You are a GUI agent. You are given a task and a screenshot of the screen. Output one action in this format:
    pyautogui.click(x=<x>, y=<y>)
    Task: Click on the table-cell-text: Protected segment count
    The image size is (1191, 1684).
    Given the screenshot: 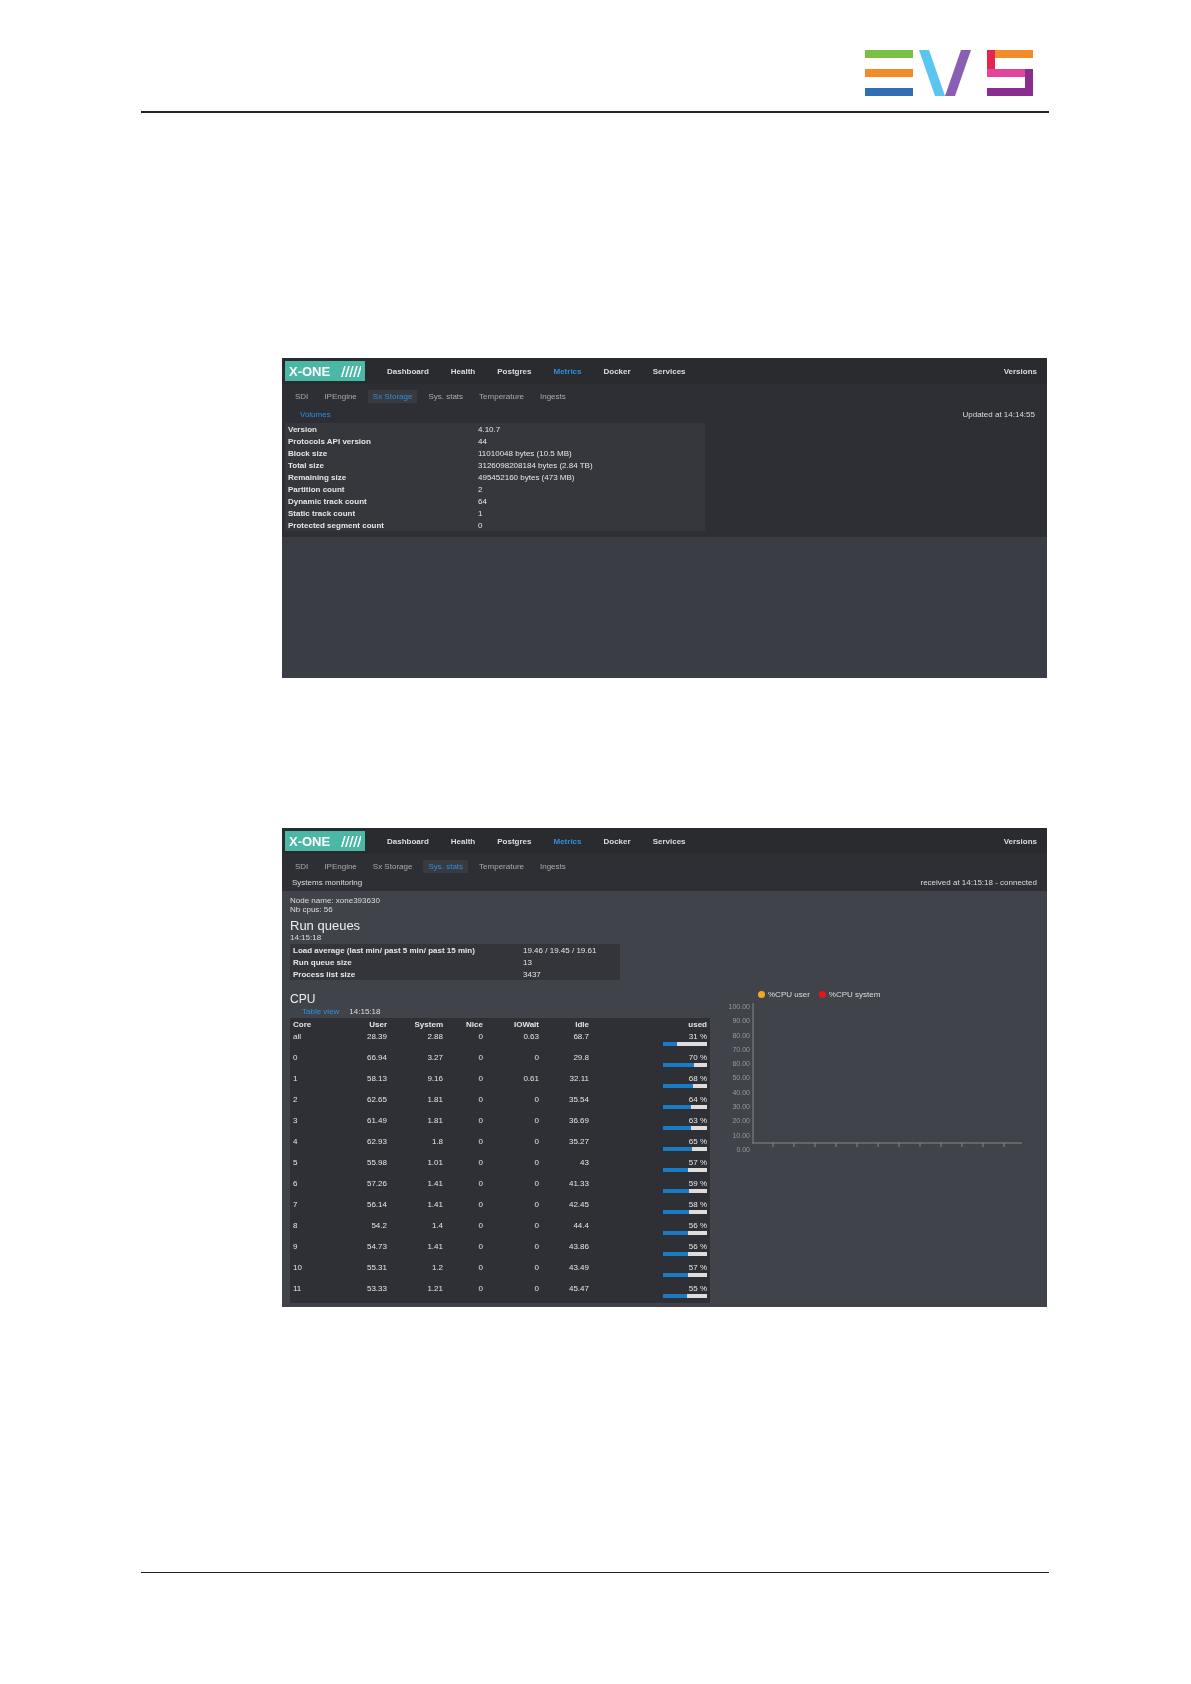 What is the action you would take?
    pyautogui.click(x=336, y=525)
    